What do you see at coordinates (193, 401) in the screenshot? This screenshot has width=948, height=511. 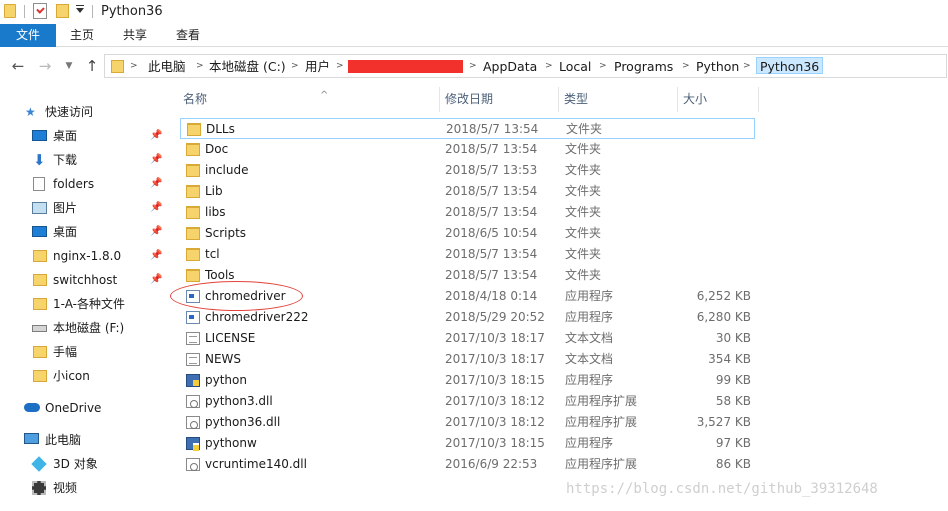 I see `dll-icon` at bounding box center [193, 401].